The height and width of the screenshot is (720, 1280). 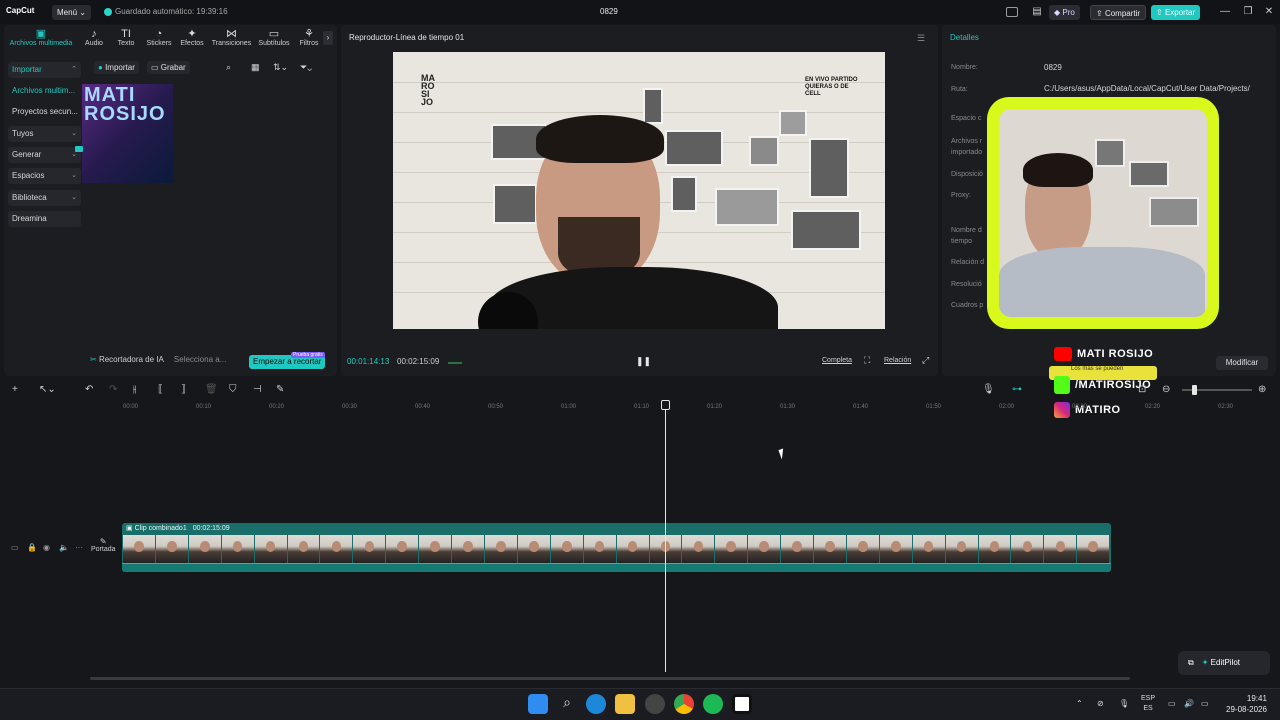 I want to click on record-button: ▭ Grabar, so click(x=168, y=67).